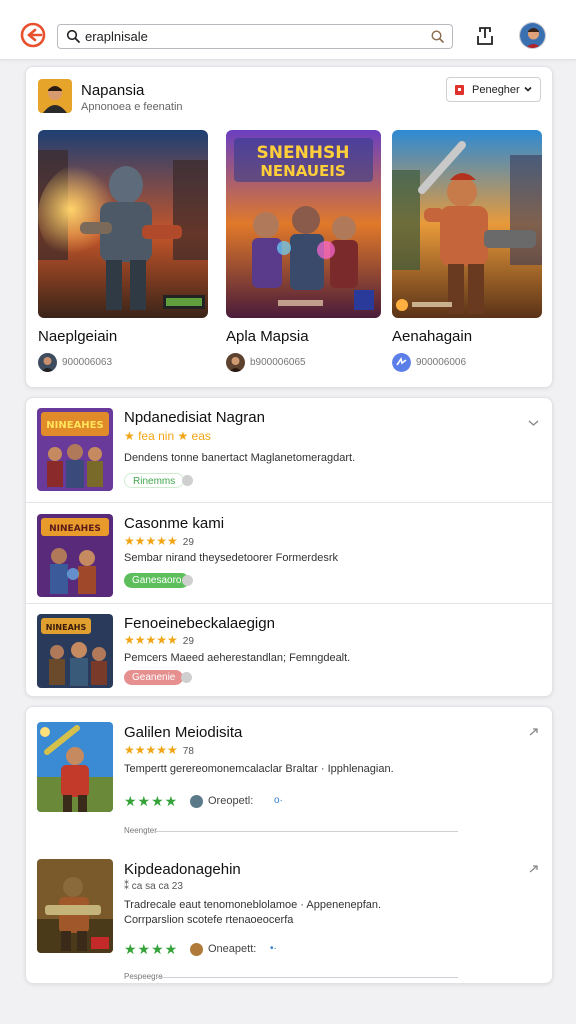 This screenshot has width=576, height=1024. What do you see at coordinates (87, 362) in the screenshot?
I see `game-meta: 900006063` at bounding box center [87, 362].